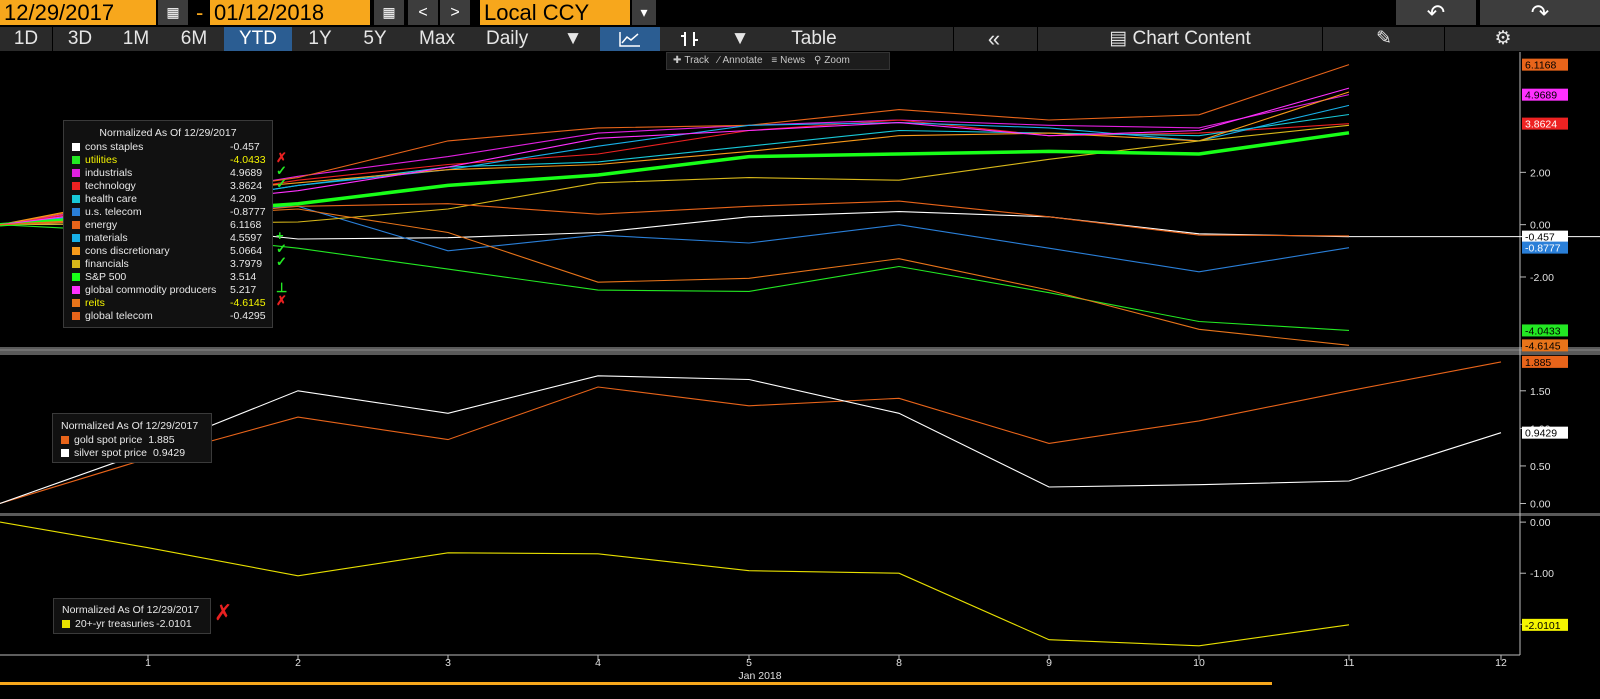  What do you see at coordinates (168, 186) in the screenshot?
I see `legend-item: technology 3.8624` at bounding box center [168, 186].